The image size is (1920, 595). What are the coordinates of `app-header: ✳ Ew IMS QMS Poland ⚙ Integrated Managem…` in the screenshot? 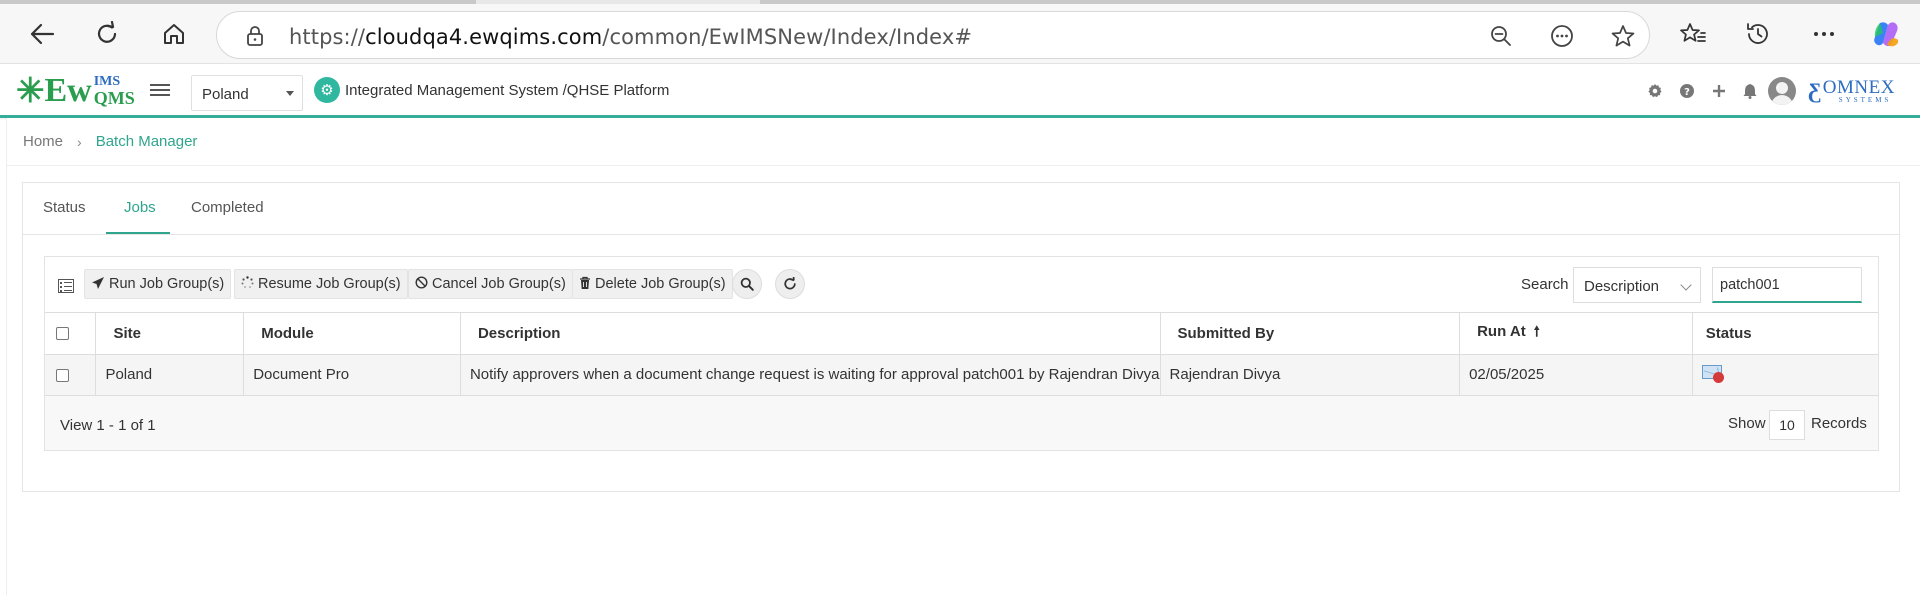 It's located at (960, 91).